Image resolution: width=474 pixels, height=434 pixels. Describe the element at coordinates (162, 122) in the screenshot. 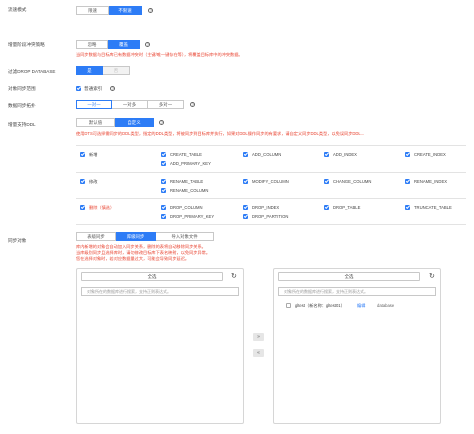

I see `ddl-help-icon: ?` at that location.